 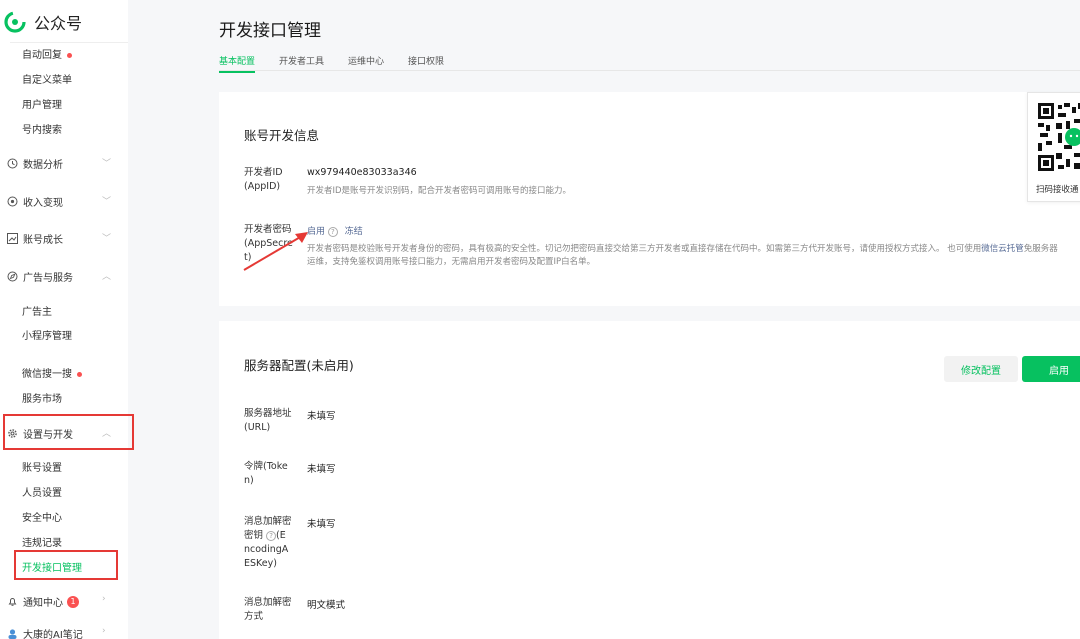 What do you see at coordinates (326, 605) in the screenshot?
I see `encrypt-mode-value: 明文模式` at bounding box center [326, 605].